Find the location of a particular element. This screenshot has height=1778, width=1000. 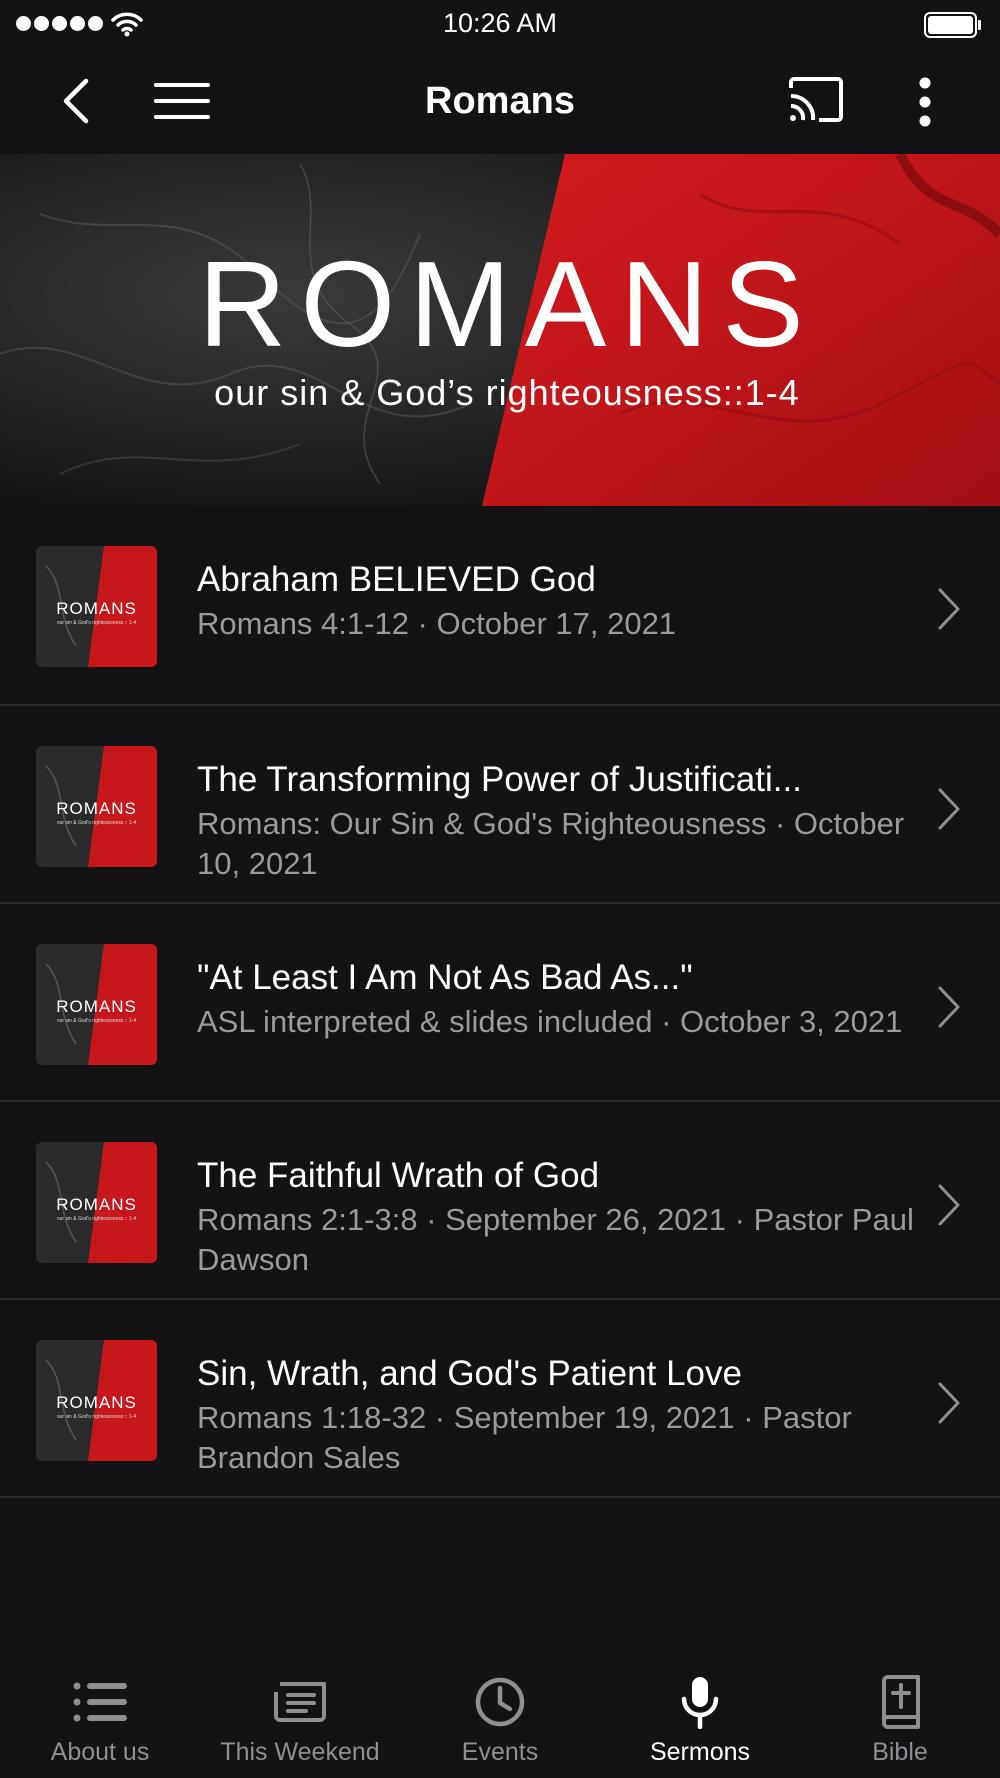

bulletin-icon is located at coordinates (300, 1702).